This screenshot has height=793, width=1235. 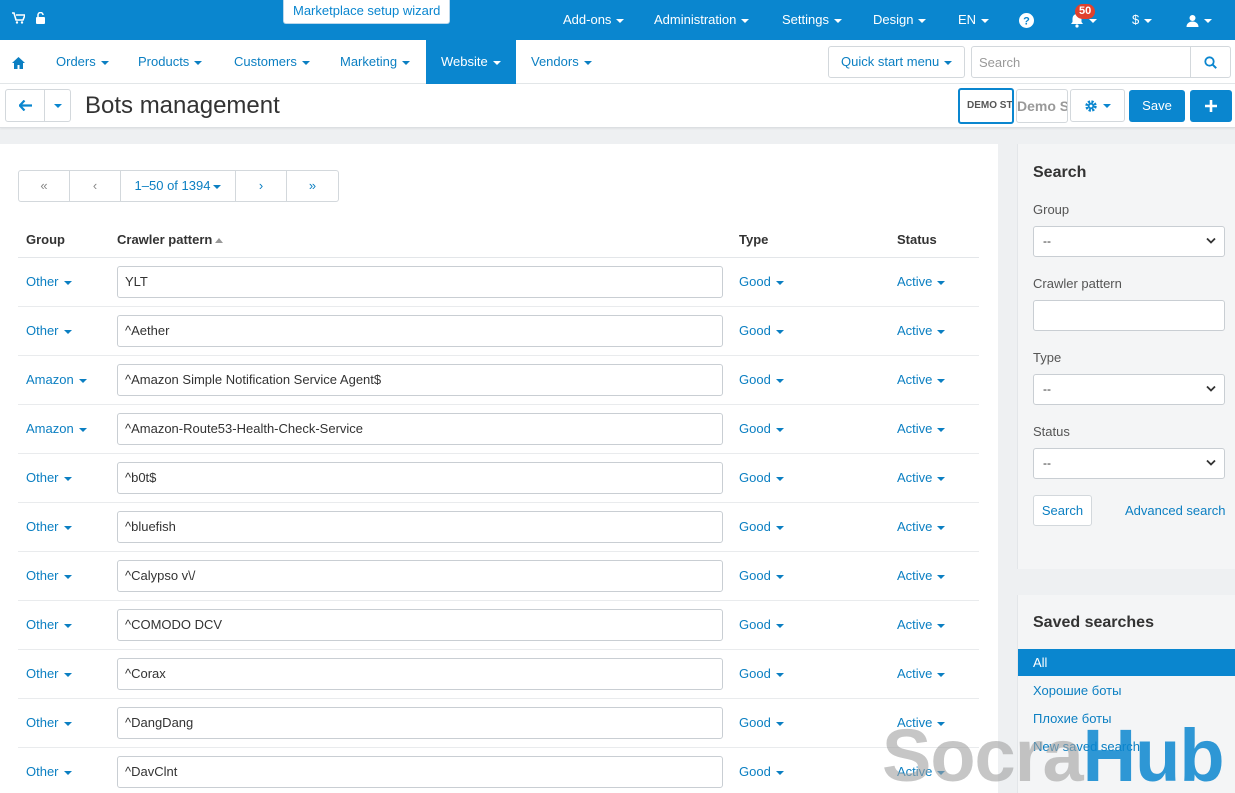 I want to click on menu-design: Design, so click(x=900, y=20).